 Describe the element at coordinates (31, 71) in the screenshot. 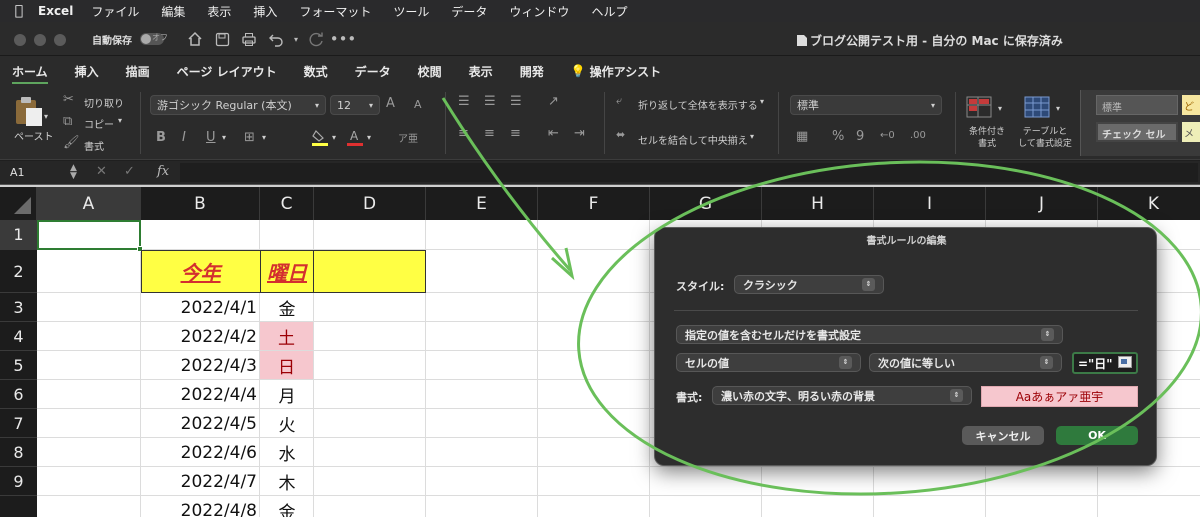

I see `tab-home: ホーム` at that location.